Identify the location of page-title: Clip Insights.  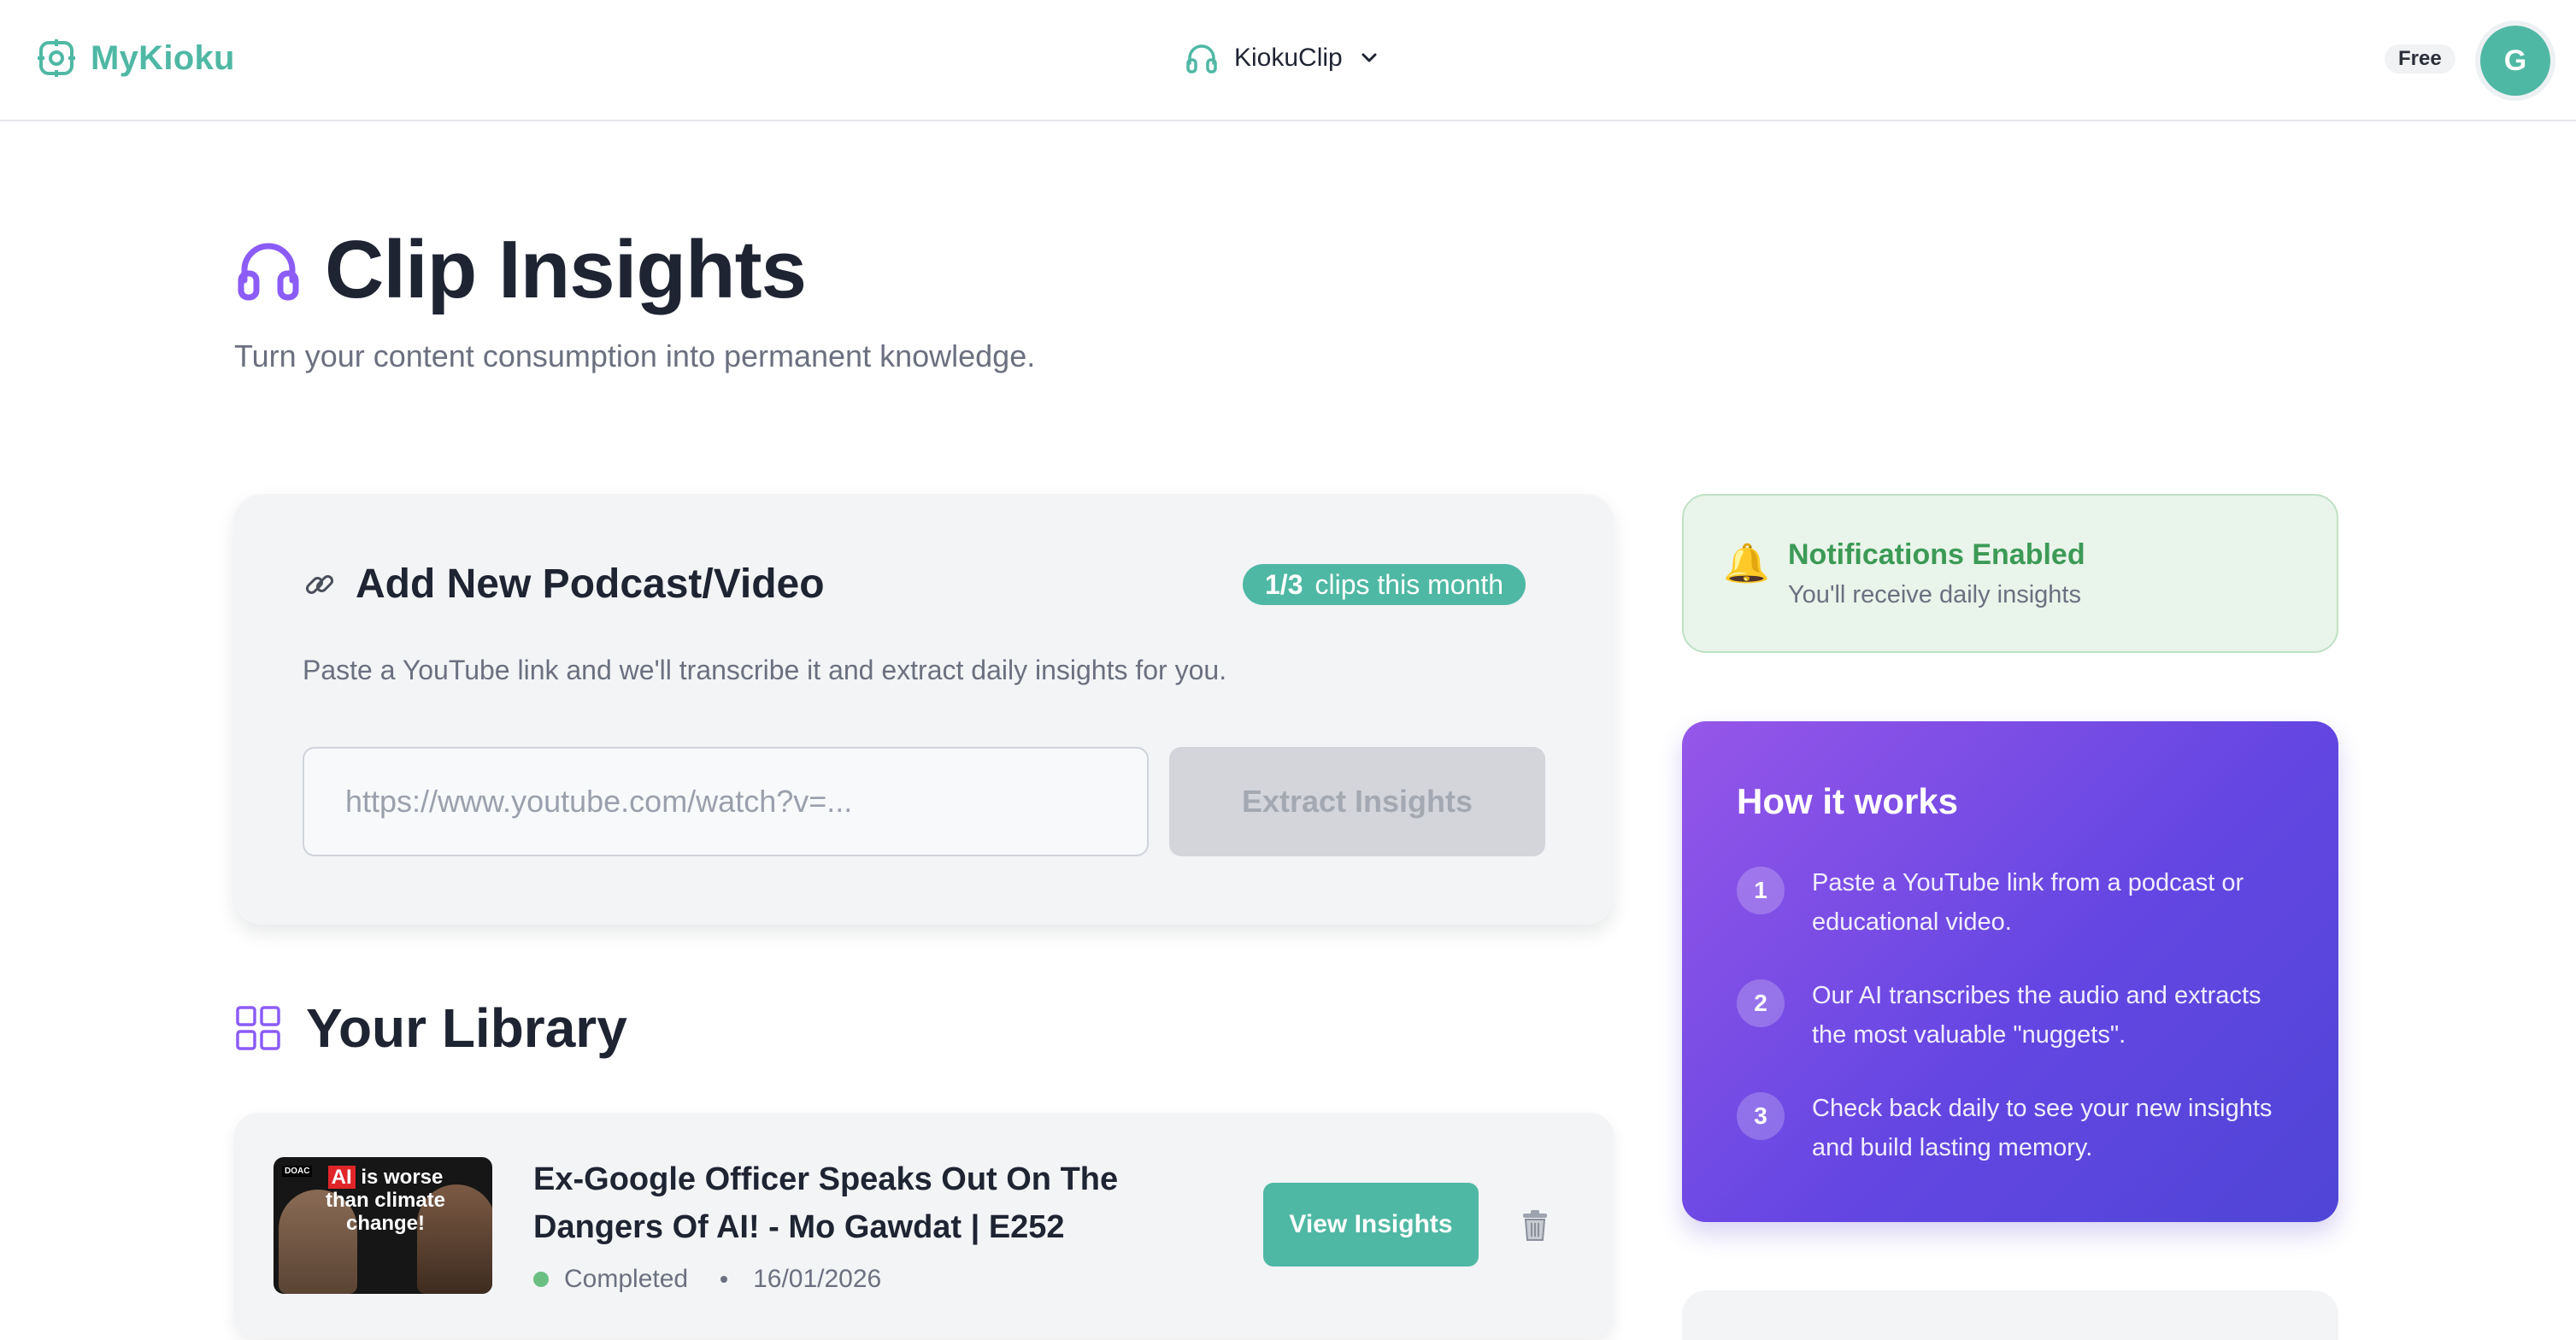
(566, 270).